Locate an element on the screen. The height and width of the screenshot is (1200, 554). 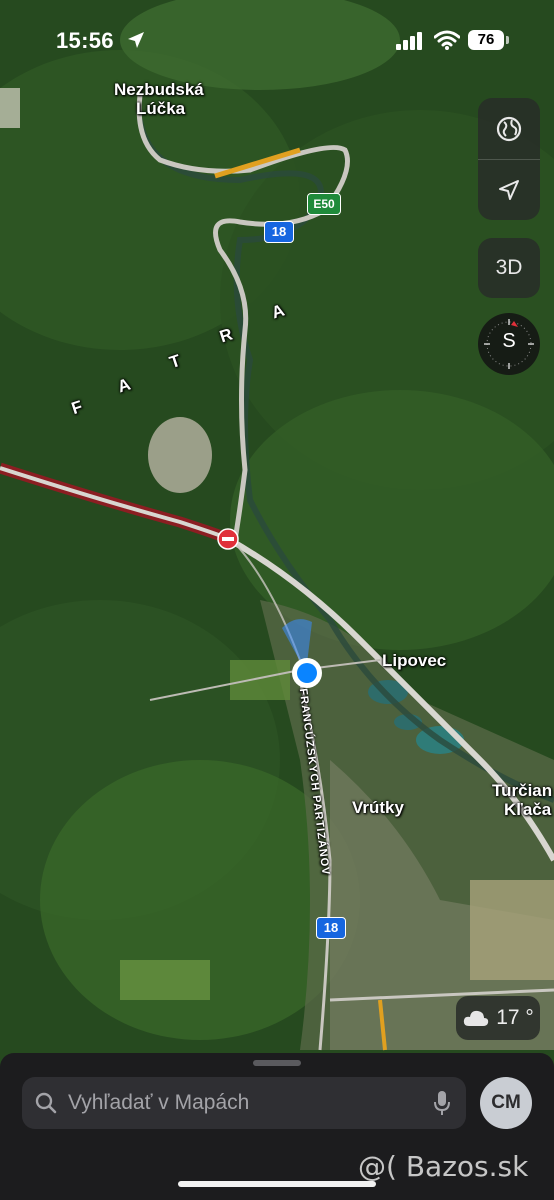
no-entry-icon is located at coordinates (228, 539).